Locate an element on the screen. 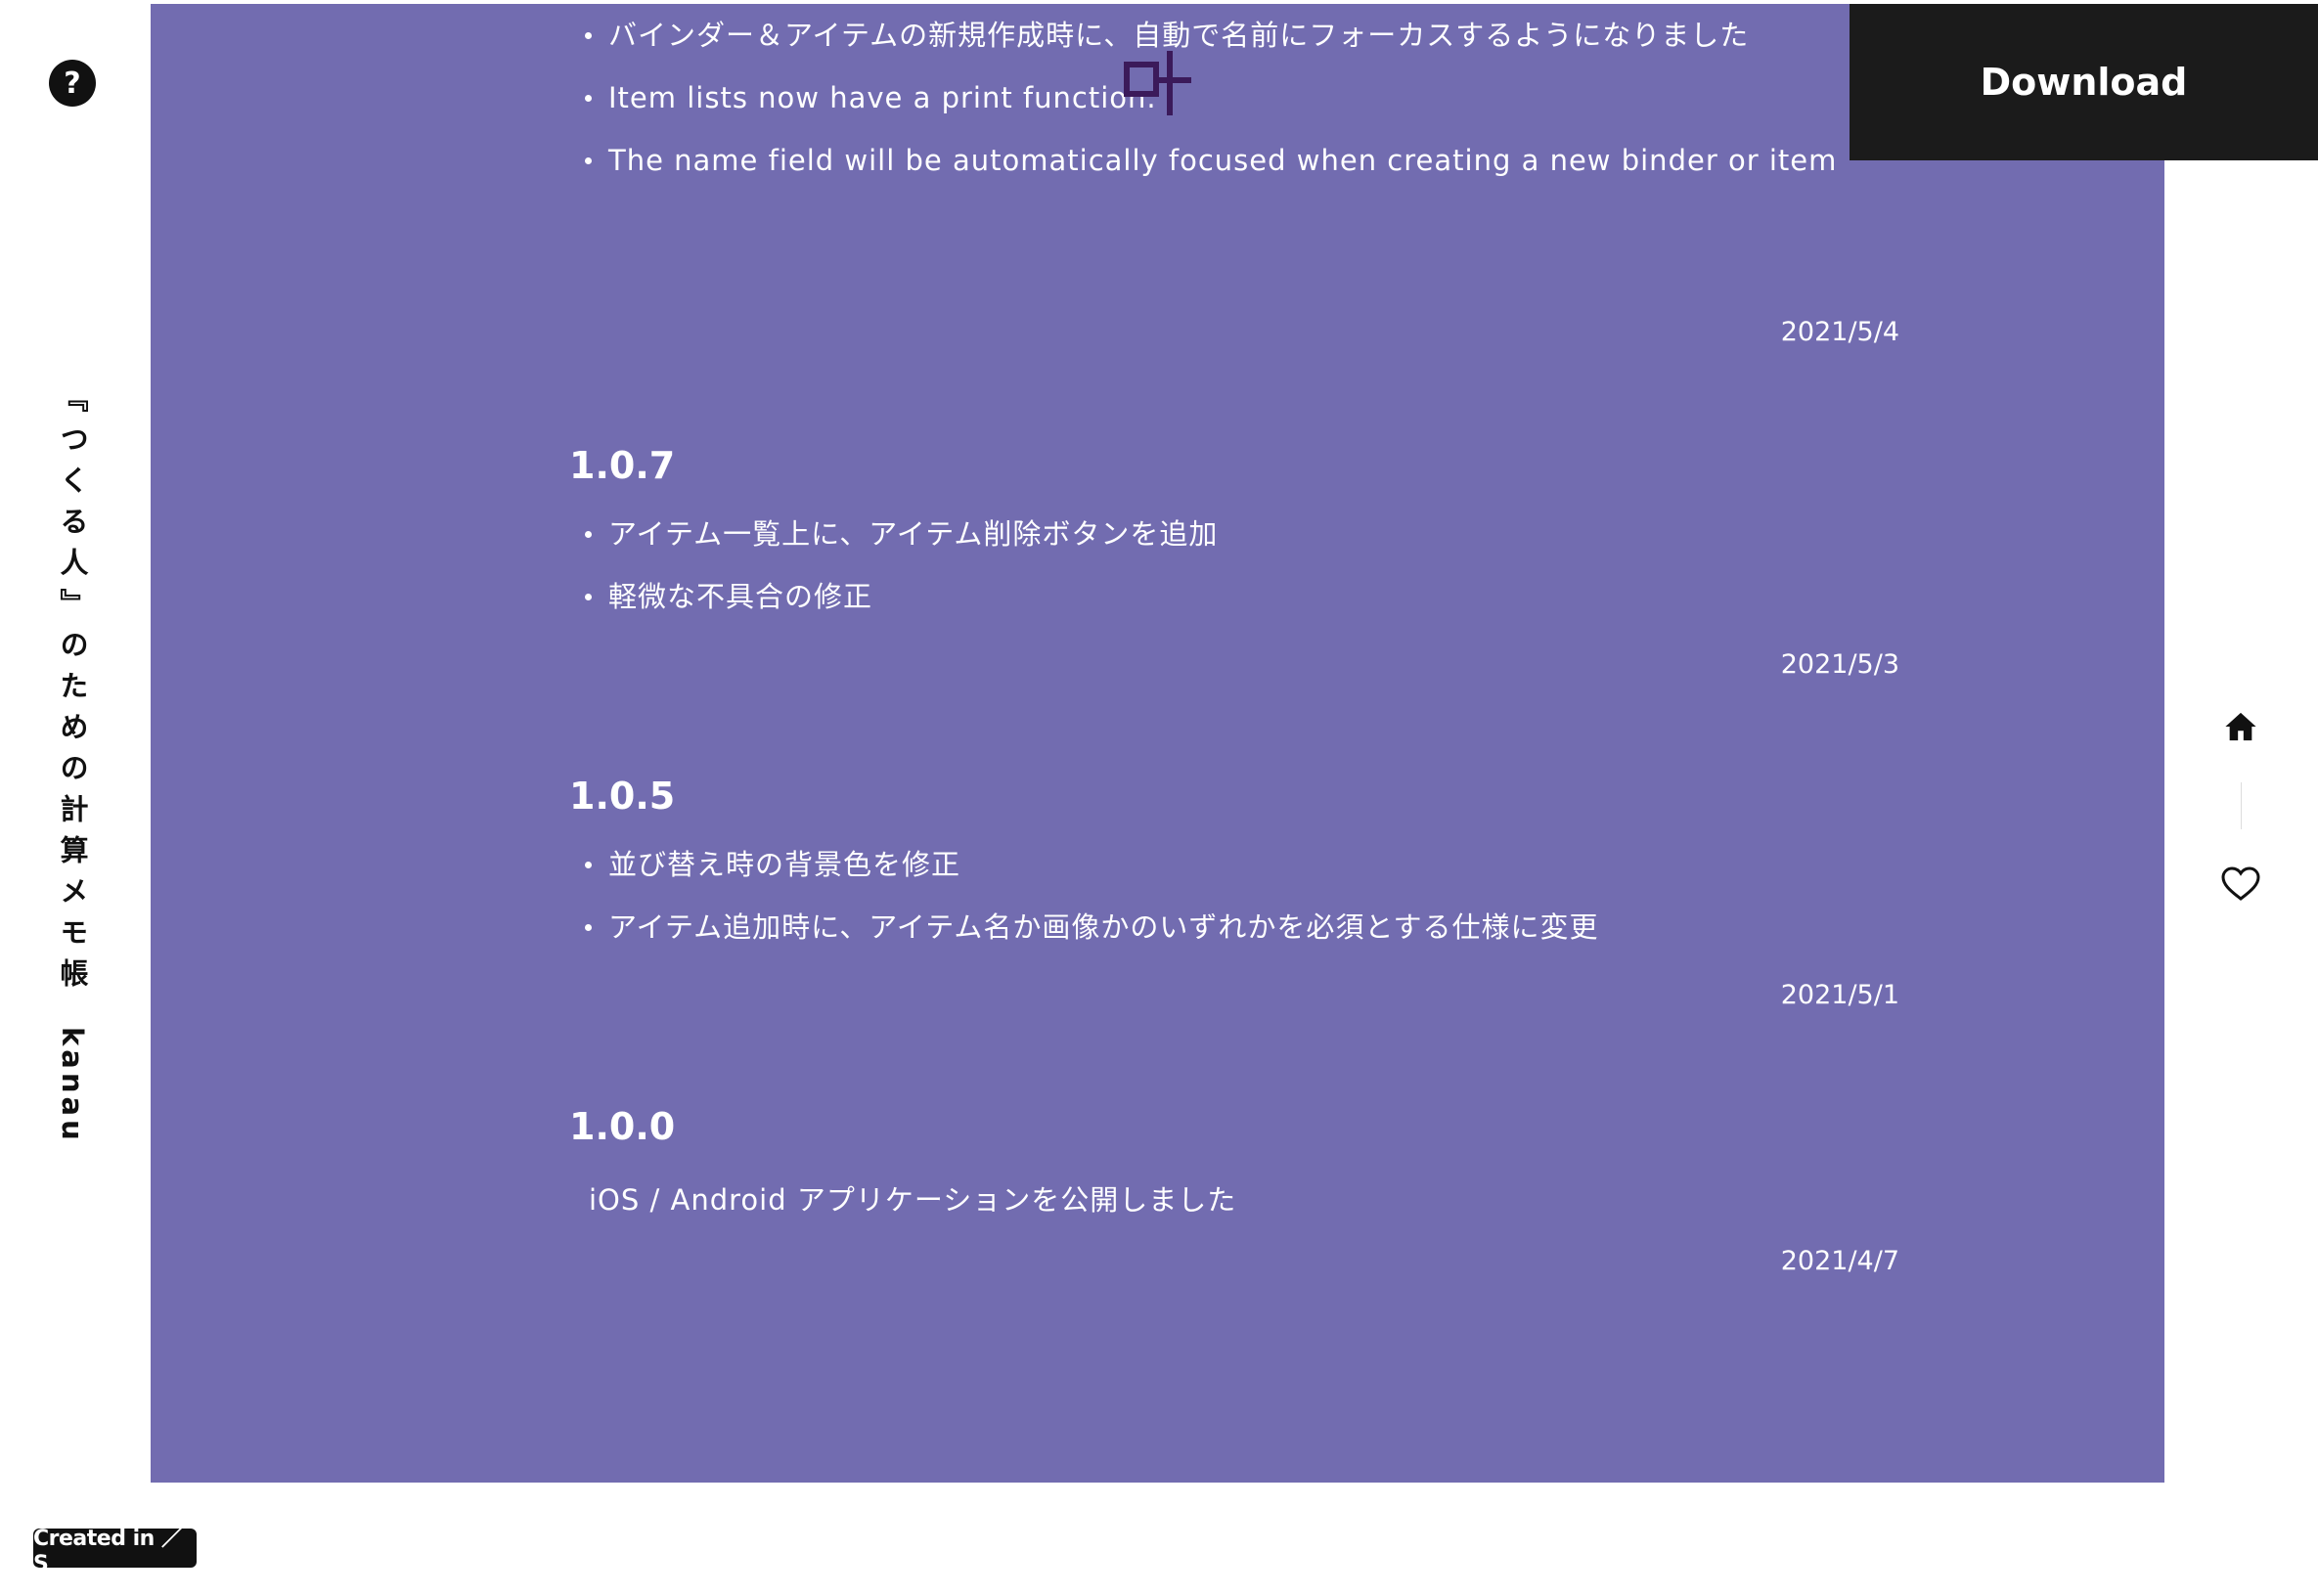 Image resolution: width=2318 pixels, height=1596 pixels. release-date: 2021/4/7 is located at coordinates (1839, 1261).